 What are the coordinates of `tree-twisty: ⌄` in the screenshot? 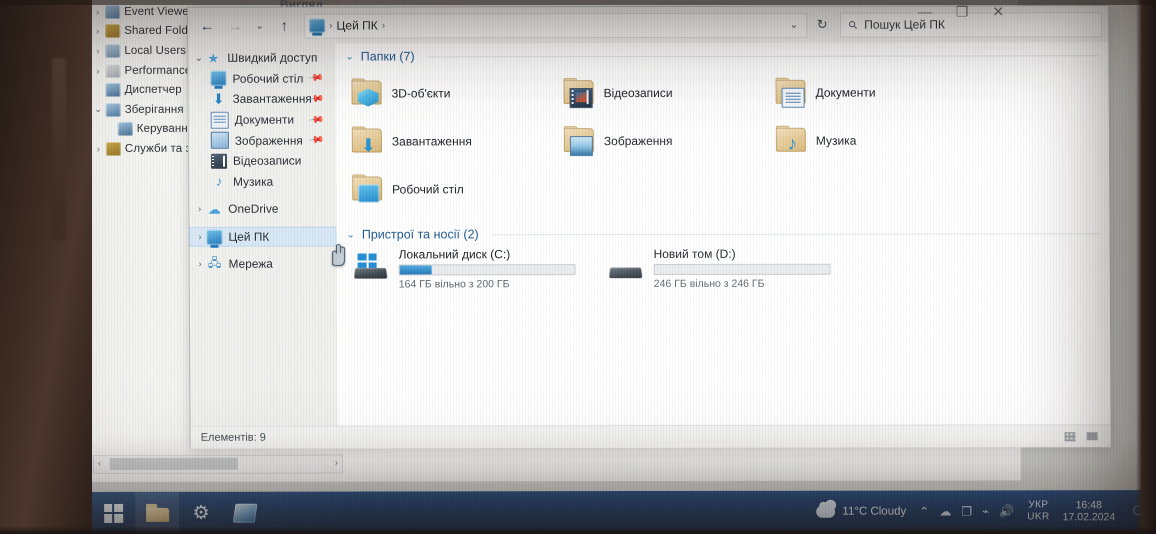 It's located at (98, 109).